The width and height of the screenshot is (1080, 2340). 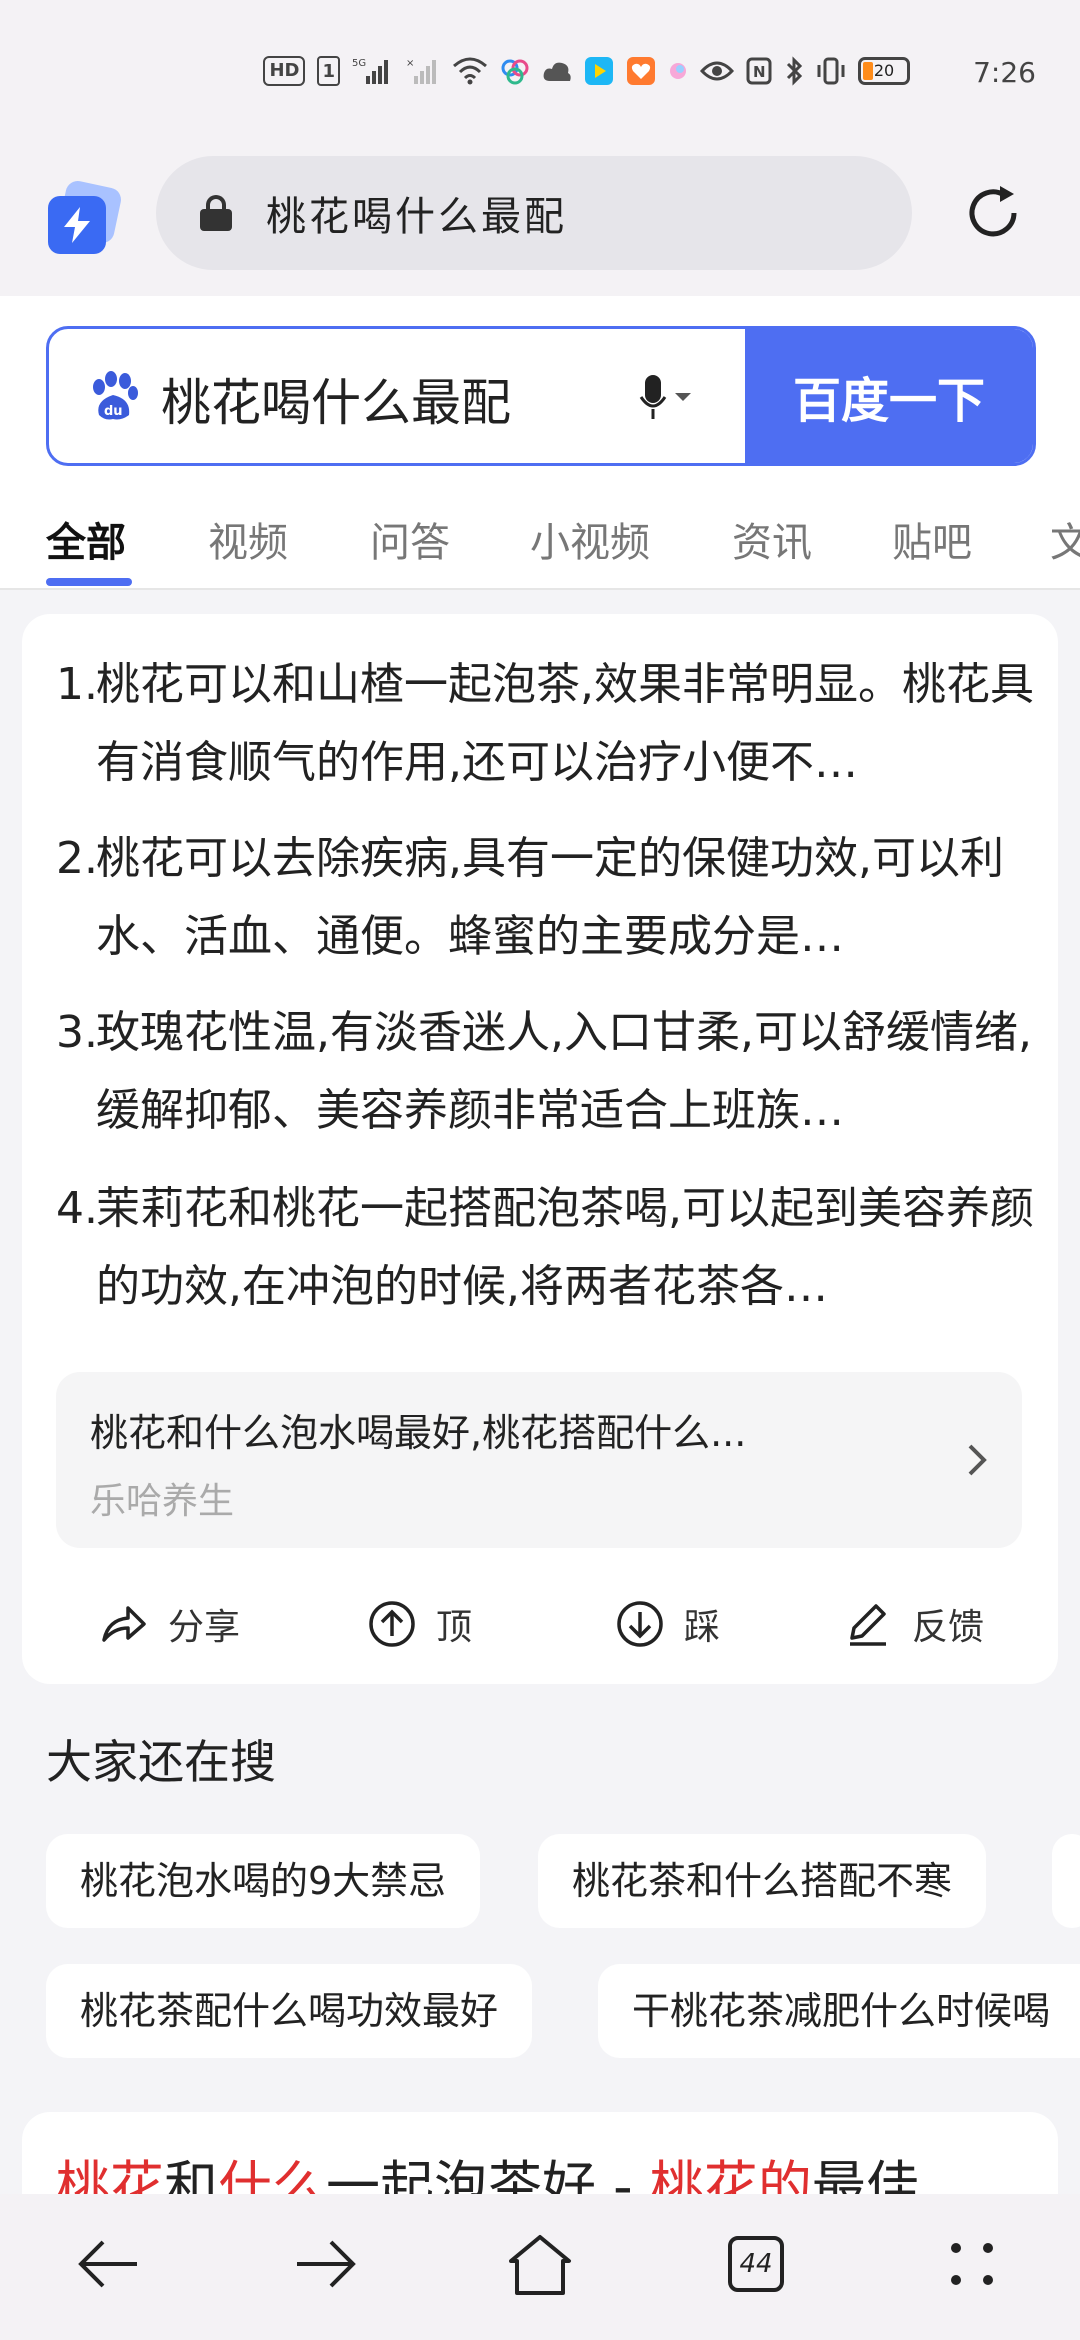 I want to click on svg-text: N, so click(x=759, y=72).